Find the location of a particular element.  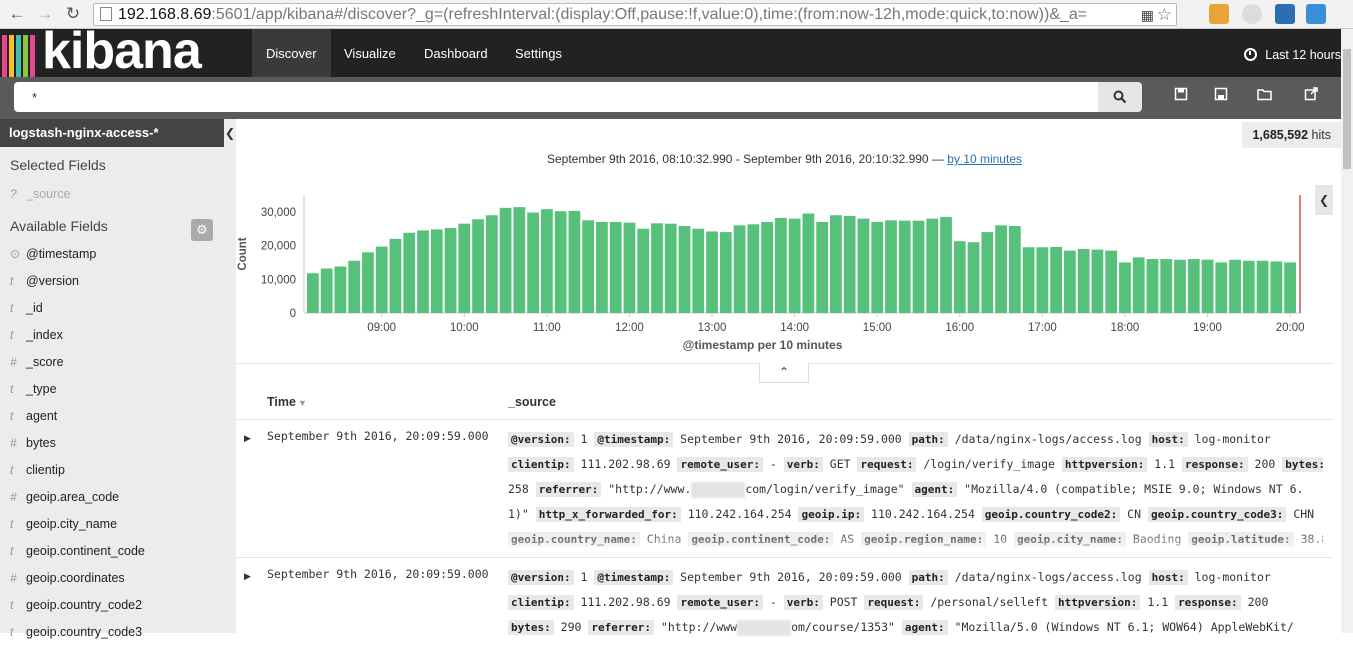

source-value: /login/verify_image is located at coordinates (989, 464).